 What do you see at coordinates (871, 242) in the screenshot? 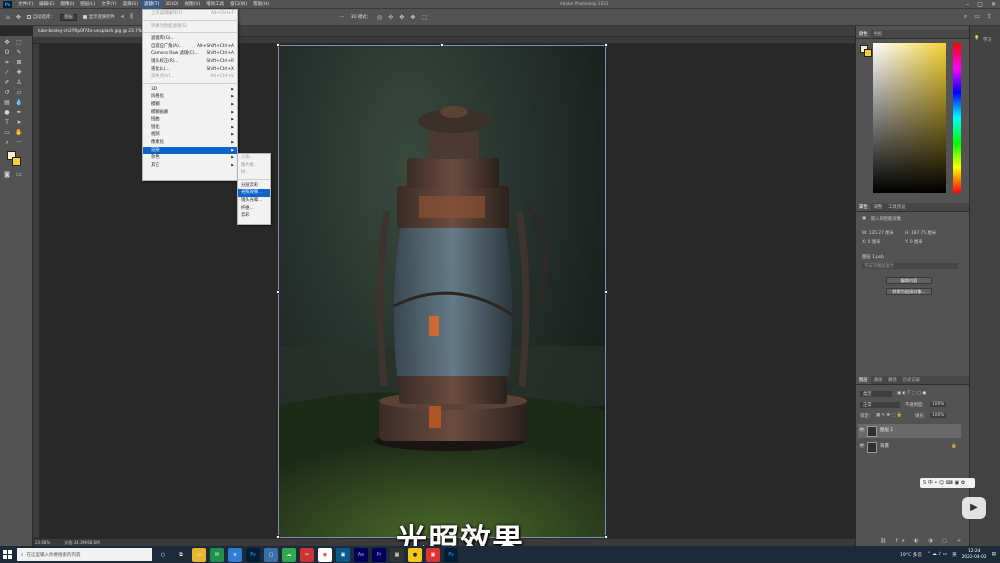
I see `x-value: X: 0 厘米` at bounding box center [871, 242].